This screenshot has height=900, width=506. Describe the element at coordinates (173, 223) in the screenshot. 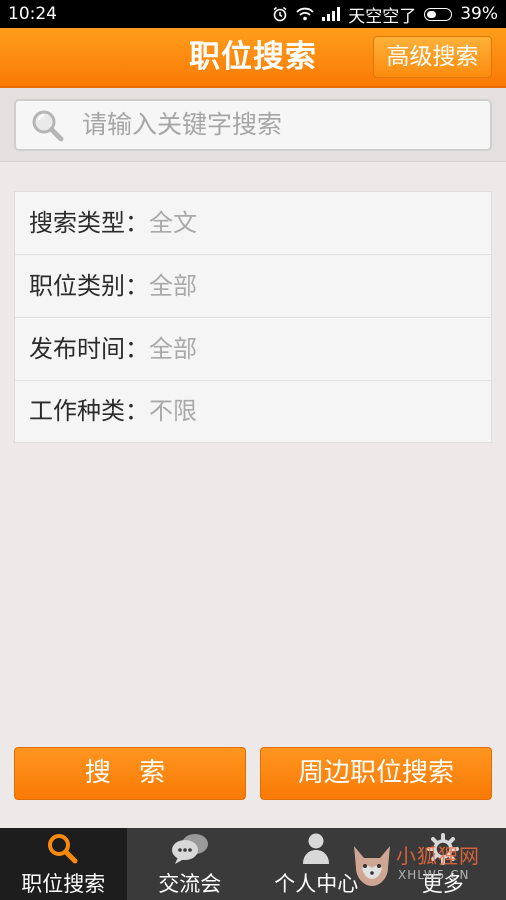

I see `filter-value: 全文` at that location.